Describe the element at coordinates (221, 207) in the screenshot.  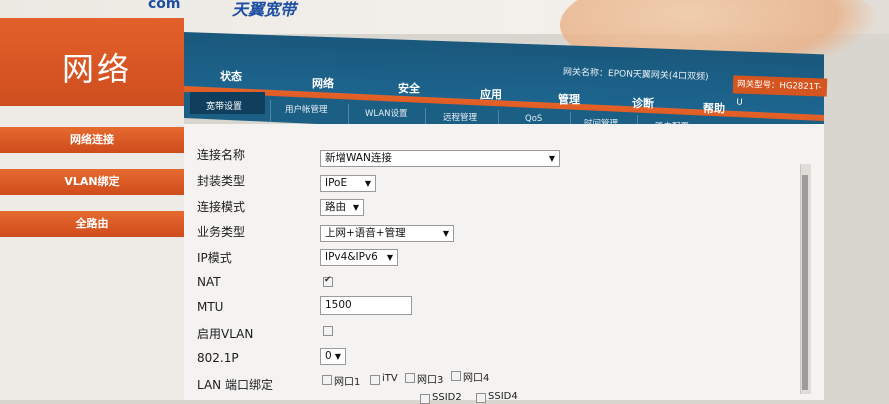
I see `conn-mode-label: 连接模式` at that location.